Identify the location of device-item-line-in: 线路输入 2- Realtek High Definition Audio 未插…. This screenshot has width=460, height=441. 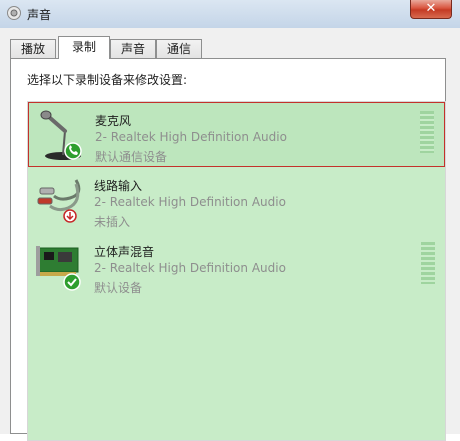
(236, 200).